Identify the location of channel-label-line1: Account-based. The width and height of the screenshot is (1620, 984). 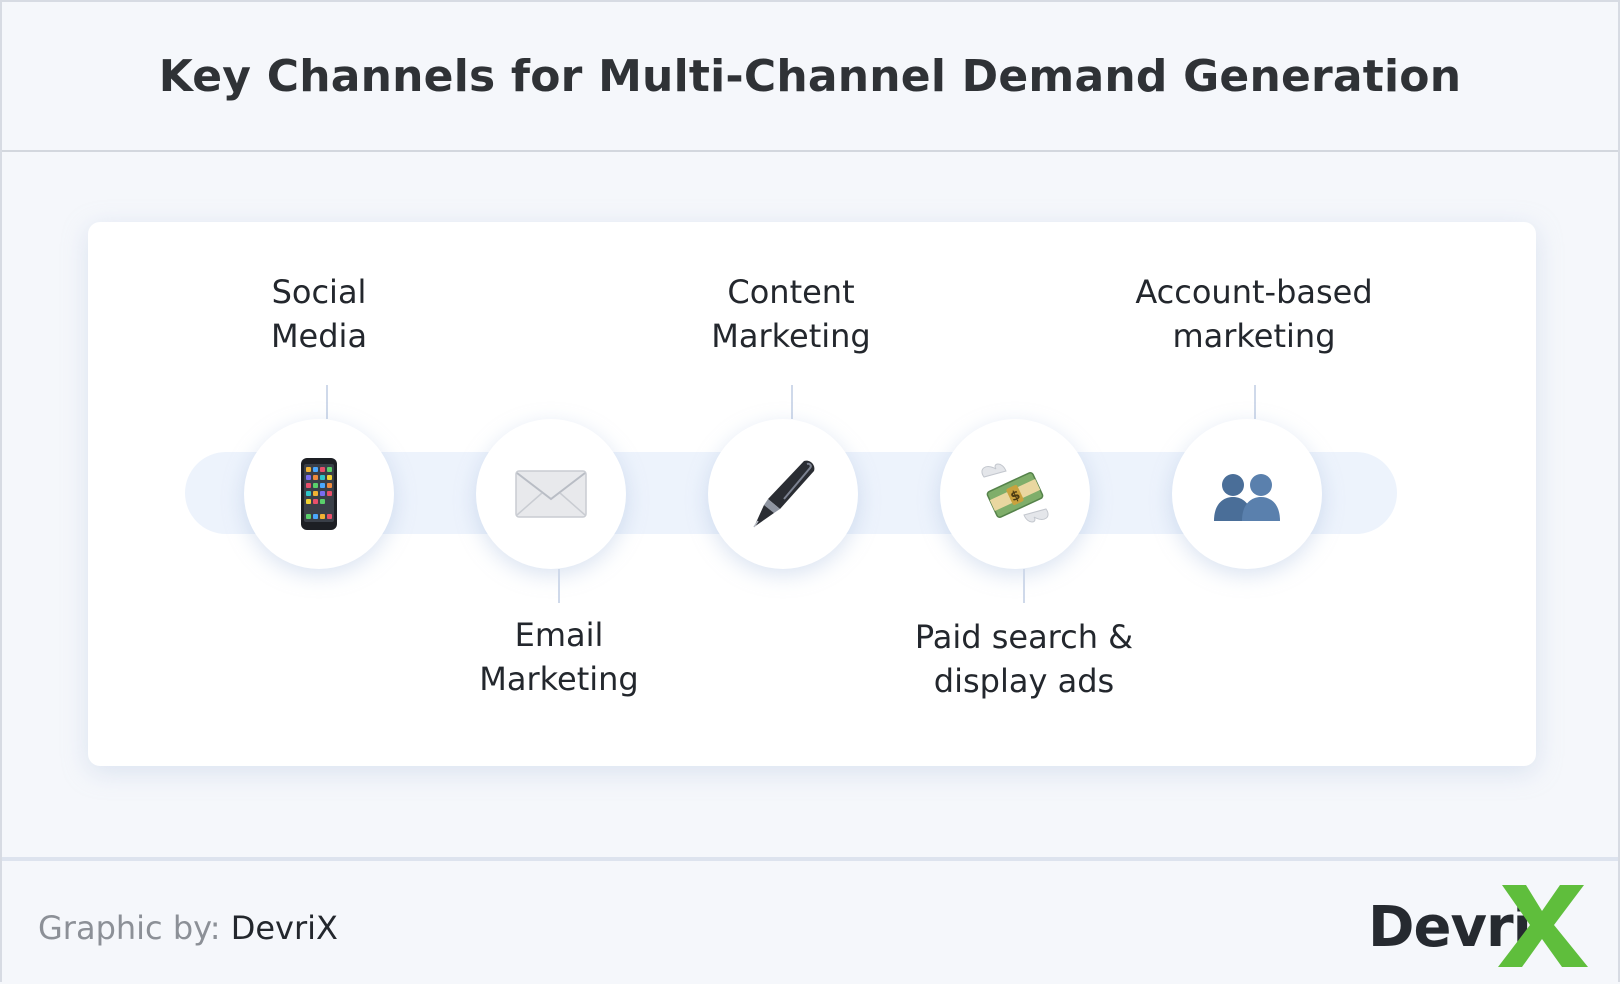
(1254, 292).